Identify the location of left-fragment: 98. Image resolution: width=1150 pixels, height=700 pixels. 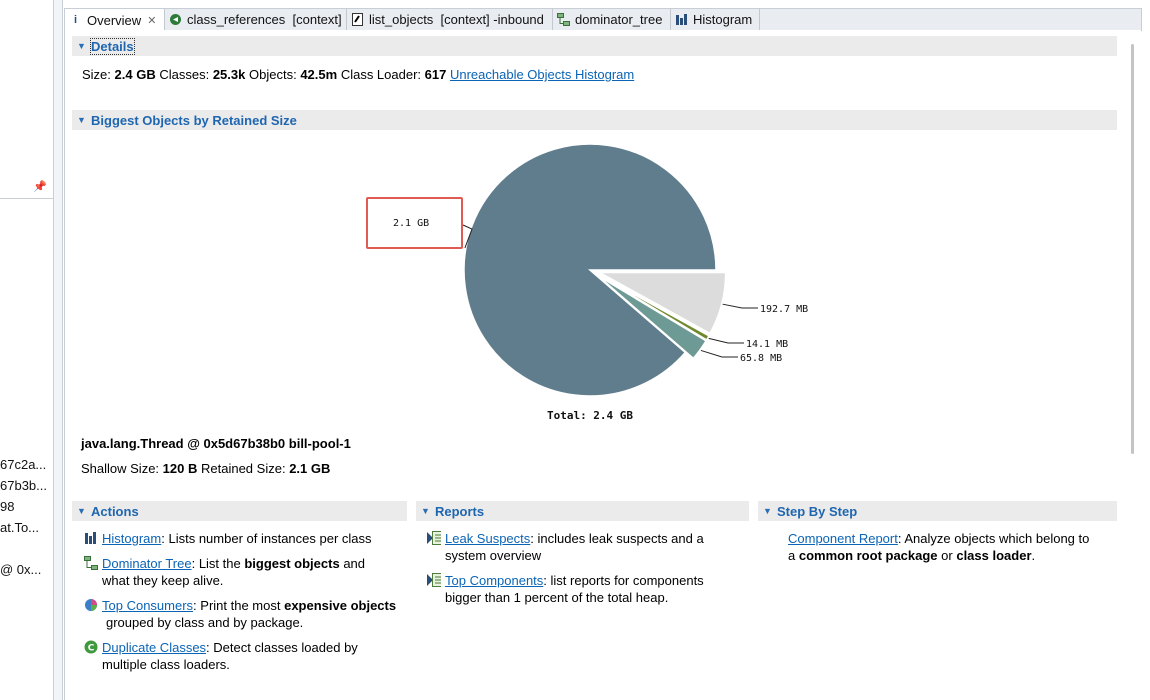
(7, 506).